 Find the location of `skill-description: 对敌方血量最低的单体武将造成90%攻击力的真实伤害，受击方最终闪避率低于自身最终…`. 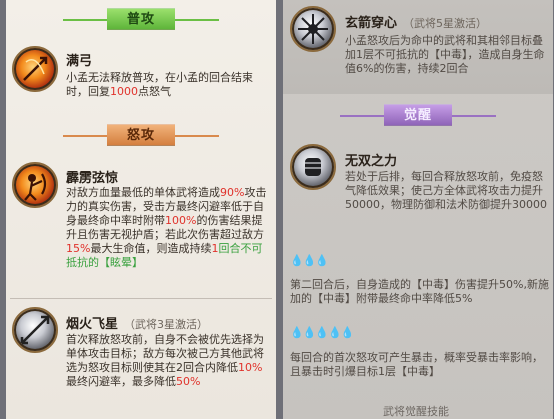

skill-description: 对敌方血量最低的单体武将造成90%攻击力的真实伤害，受击方最终闪避率低于自身最终… is located at coordinates (166, 227).